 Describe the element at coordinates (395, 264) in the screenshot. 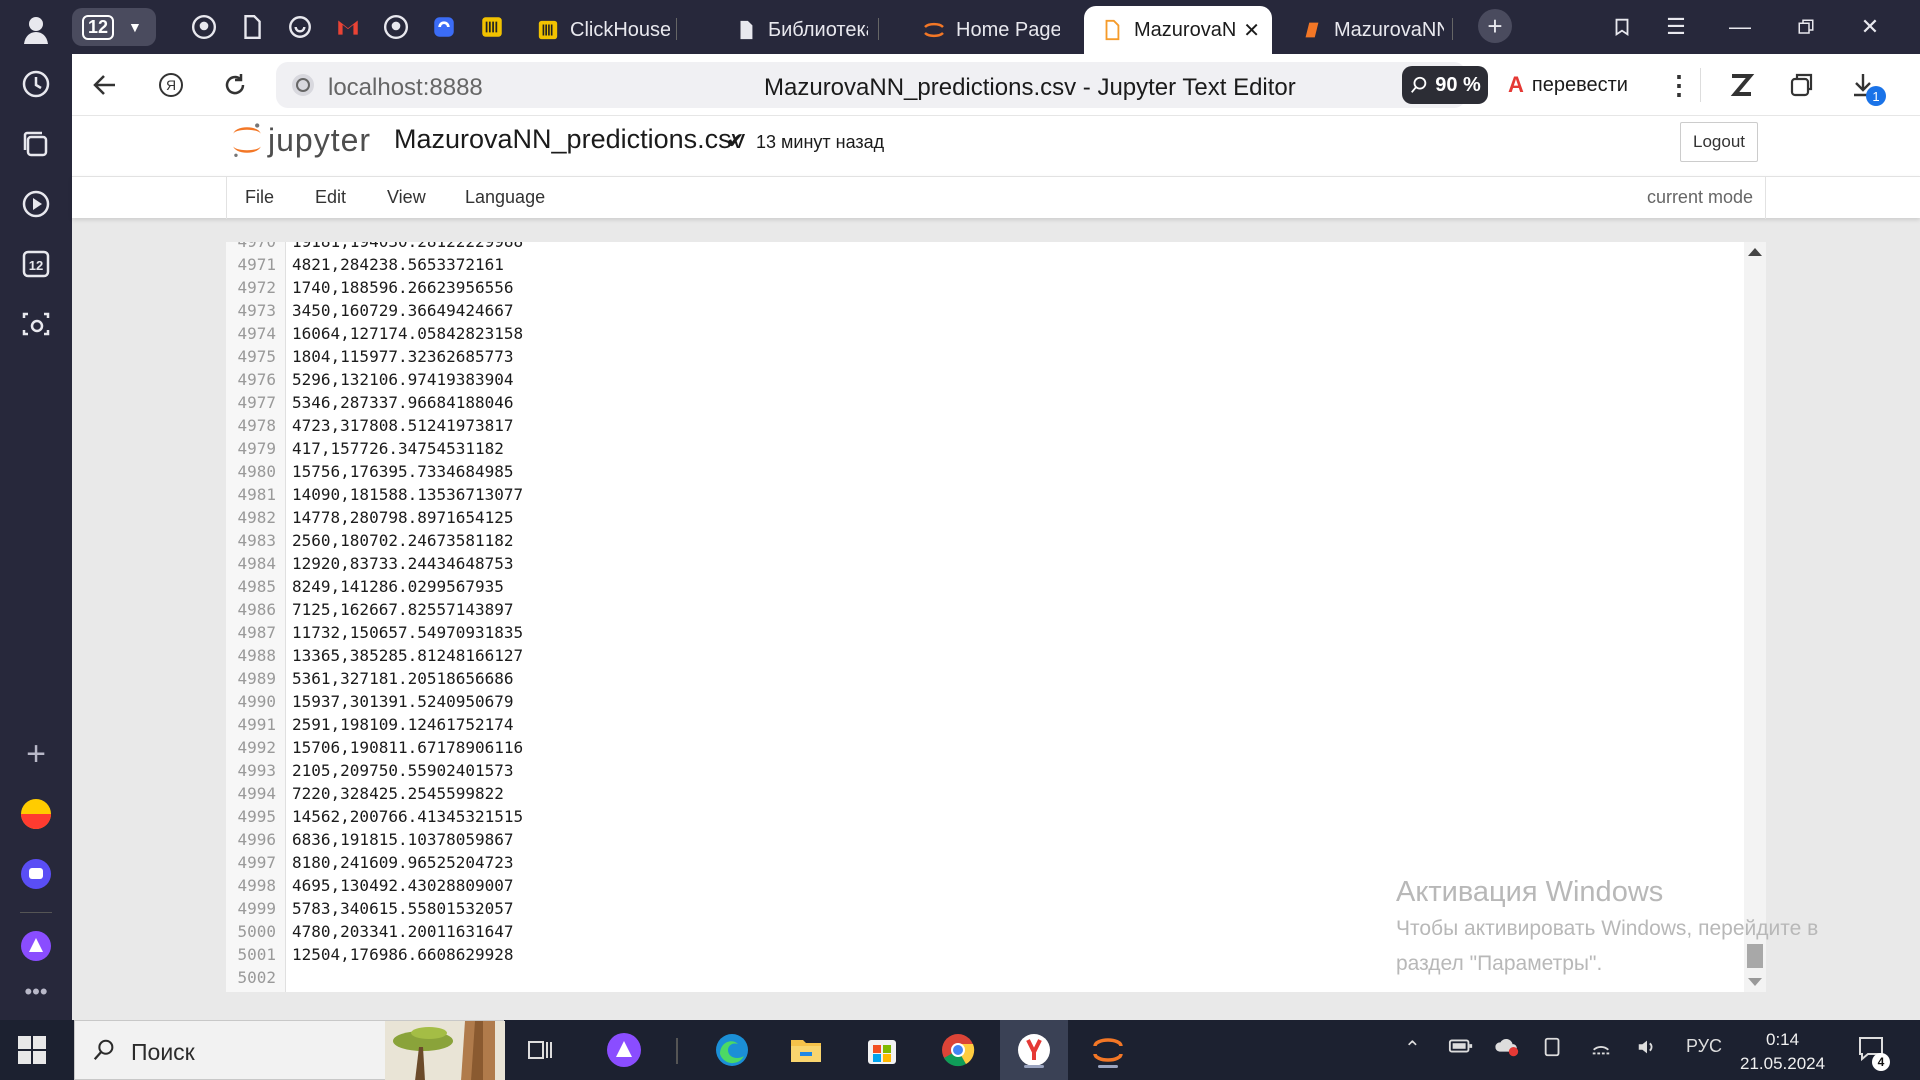

I see `line-text: 4821,284238.5653372161` at that location.